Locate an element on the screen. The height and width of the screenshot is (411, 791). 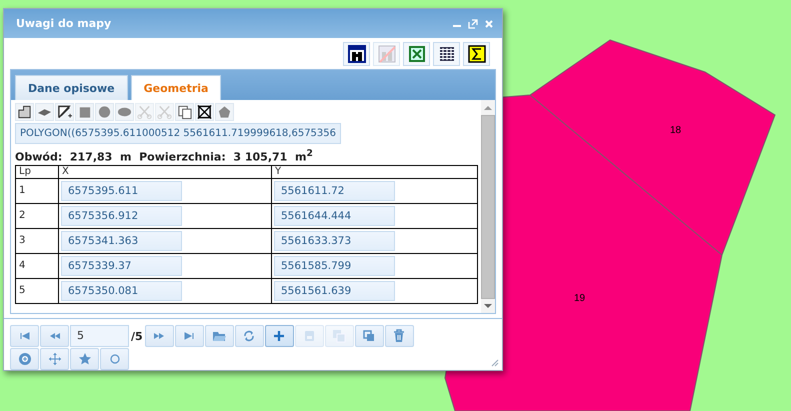
table-cell: 2 is located at coordinates (37, 215).